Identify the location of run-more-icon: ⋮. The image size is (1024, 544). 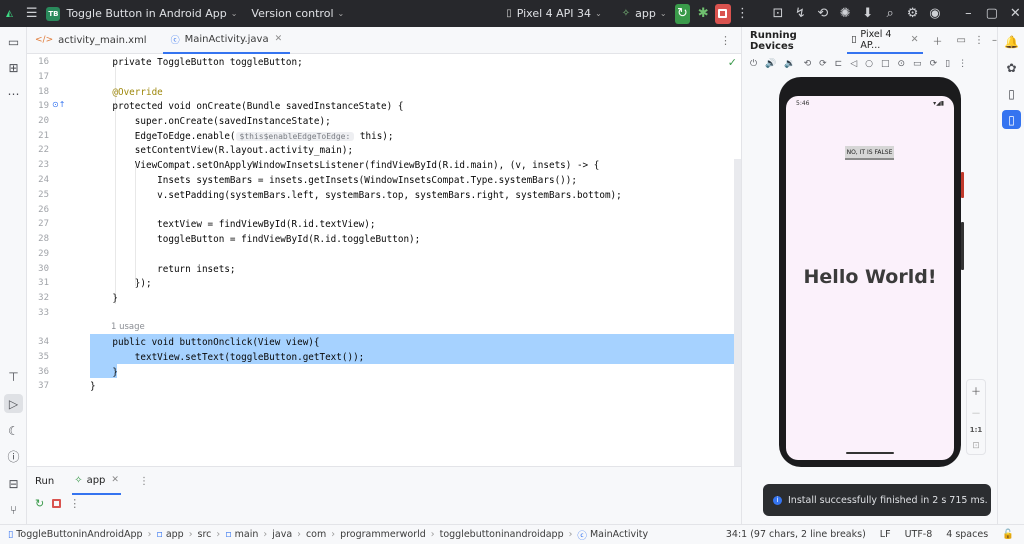
(144, 481).